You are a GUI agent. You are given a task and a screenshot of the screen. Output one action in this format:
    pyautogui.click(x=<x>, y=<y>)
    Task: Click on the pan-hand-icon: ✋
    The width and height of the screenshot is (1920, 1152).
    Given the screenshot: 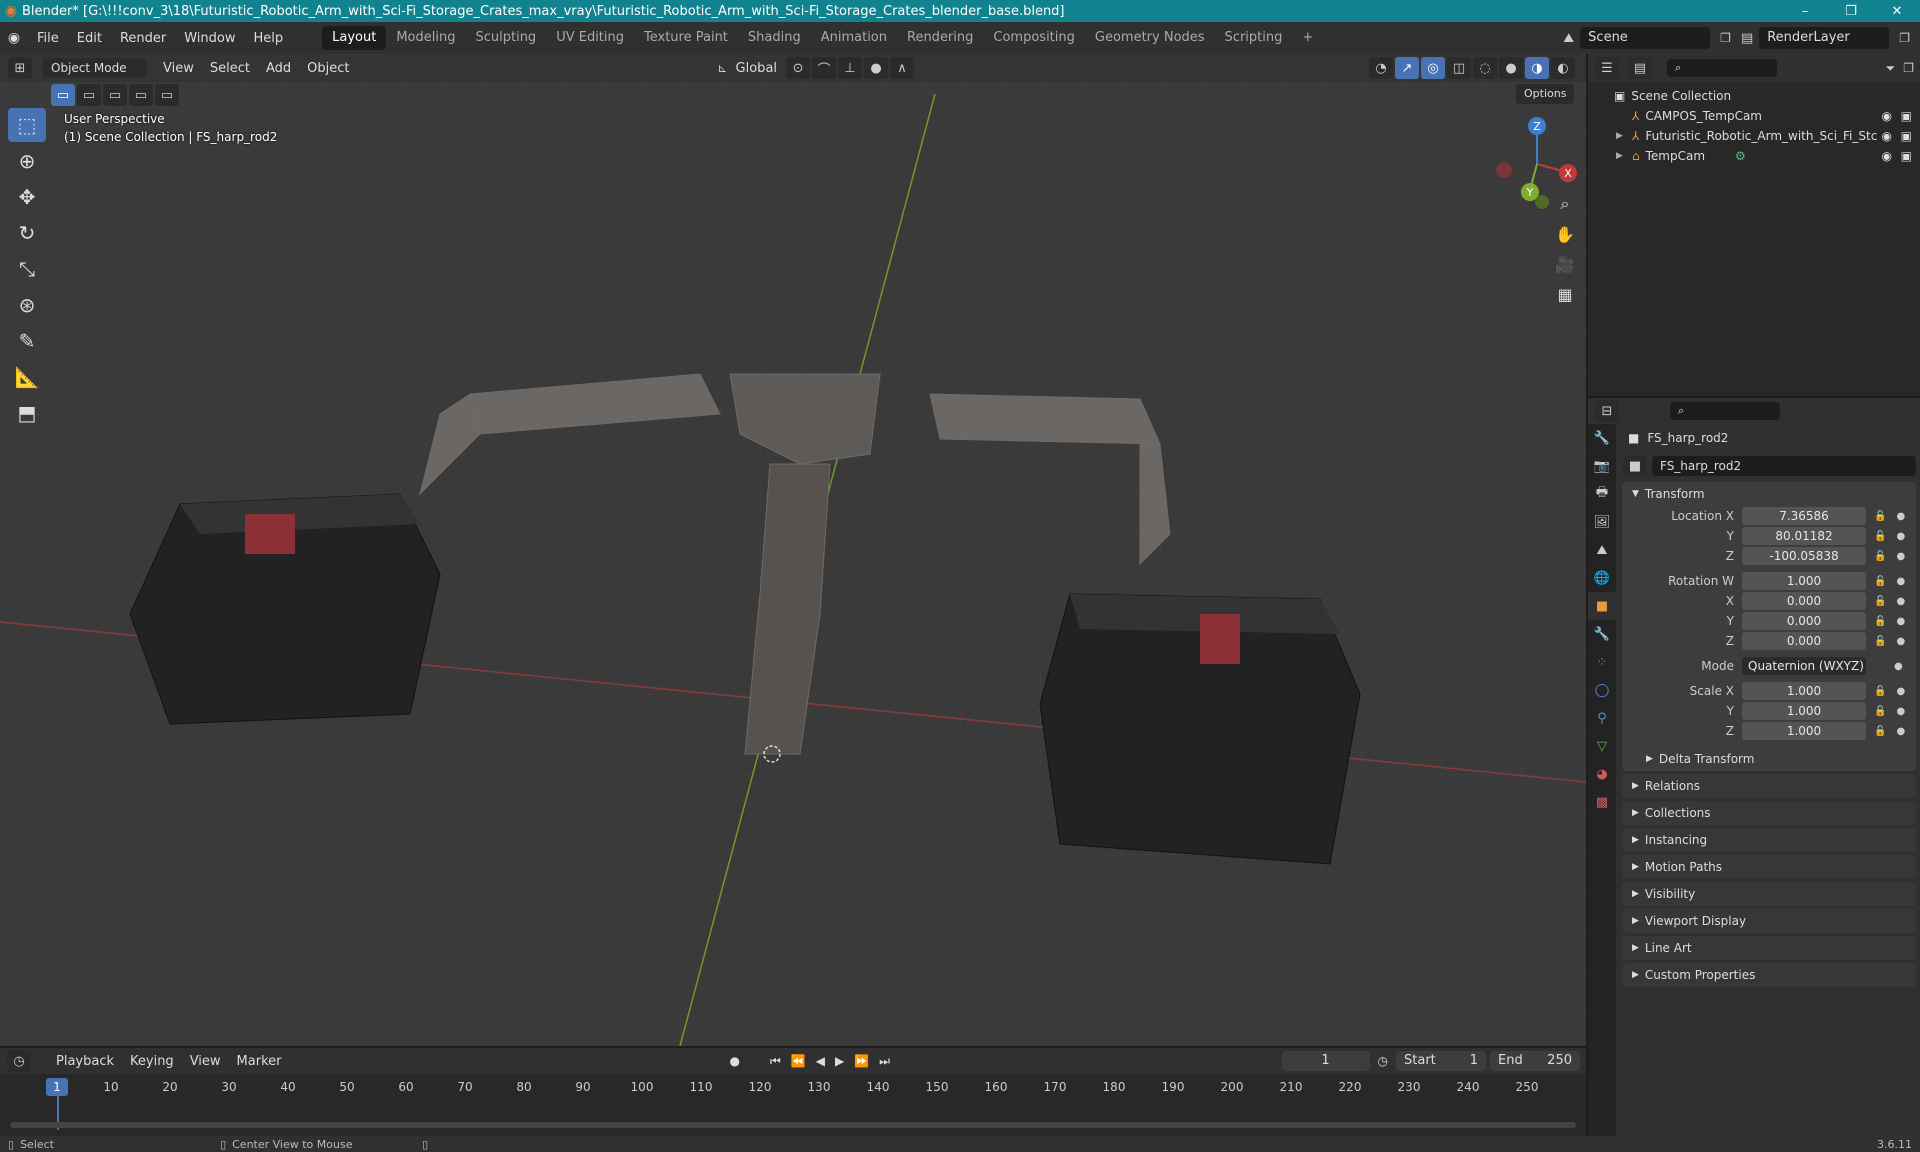 What is the action you would take?
    pyautogui.click(x=1565, y=234)
    